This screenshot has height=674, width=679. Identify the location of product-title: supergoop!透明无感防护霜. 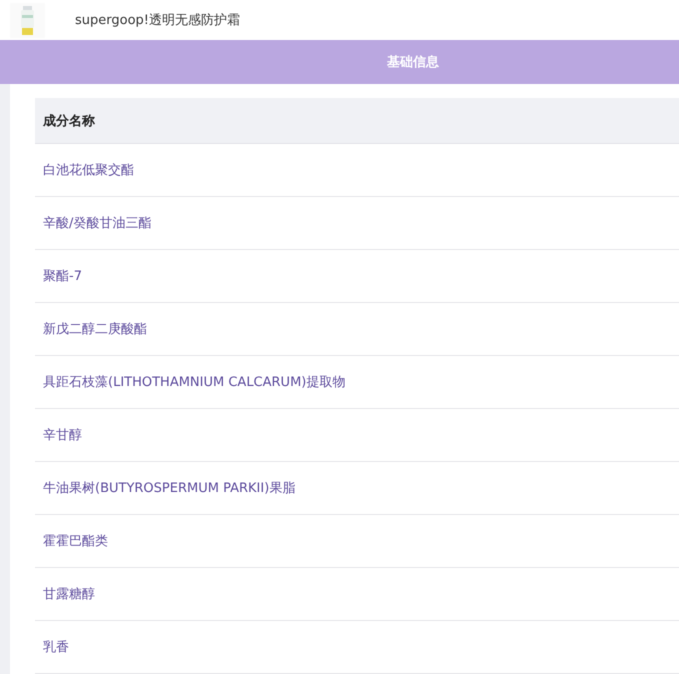
(157, 20).